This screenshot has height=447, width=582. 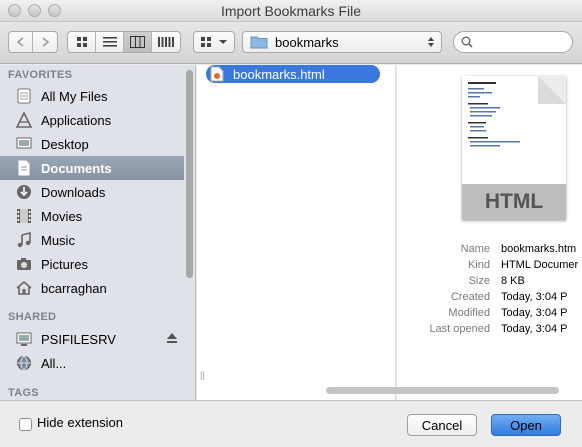 I want to click on icon-view-button, so click(x=82, y=42).